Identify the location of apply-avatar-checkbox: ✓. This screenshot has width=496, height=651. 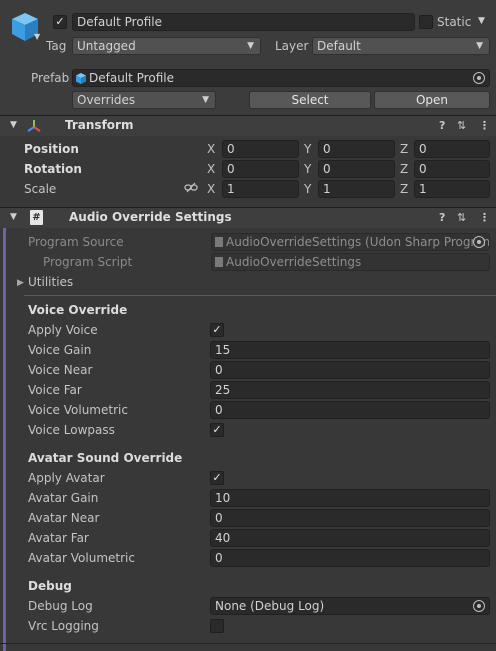
(217, 478).